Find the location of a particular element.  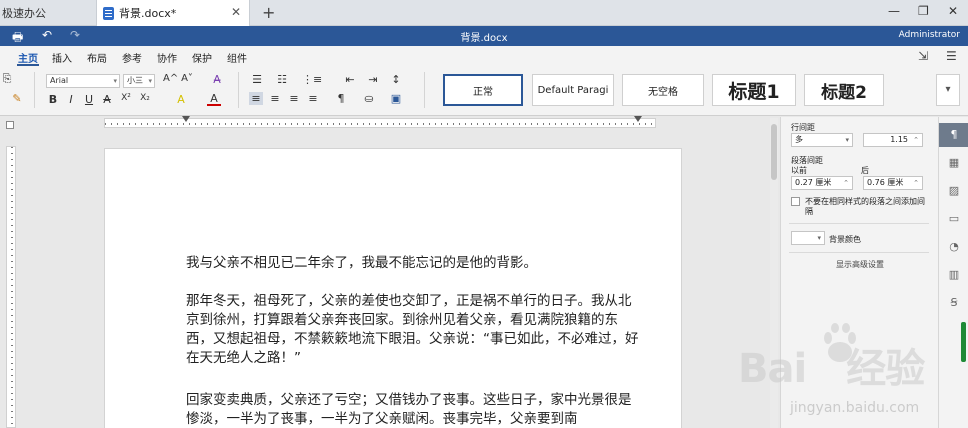

tab-label: 背景.docx* is located at coordinates (148, 13).